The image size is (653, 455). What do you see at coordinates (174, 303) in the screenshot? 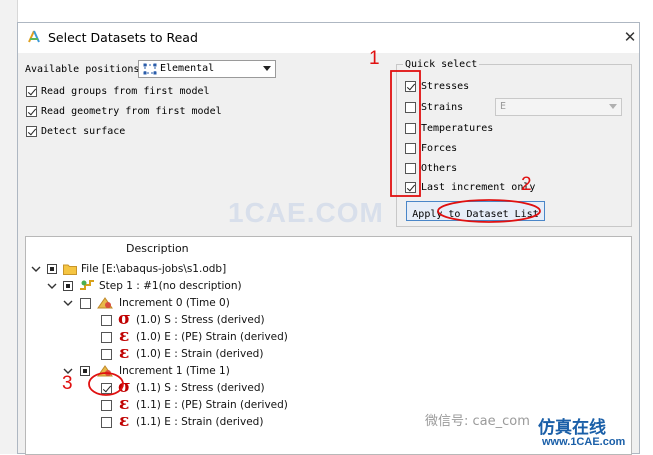
I see `tree-increment-0-label: Increment 0 (Time 0)` at bounding box center [174, 303].